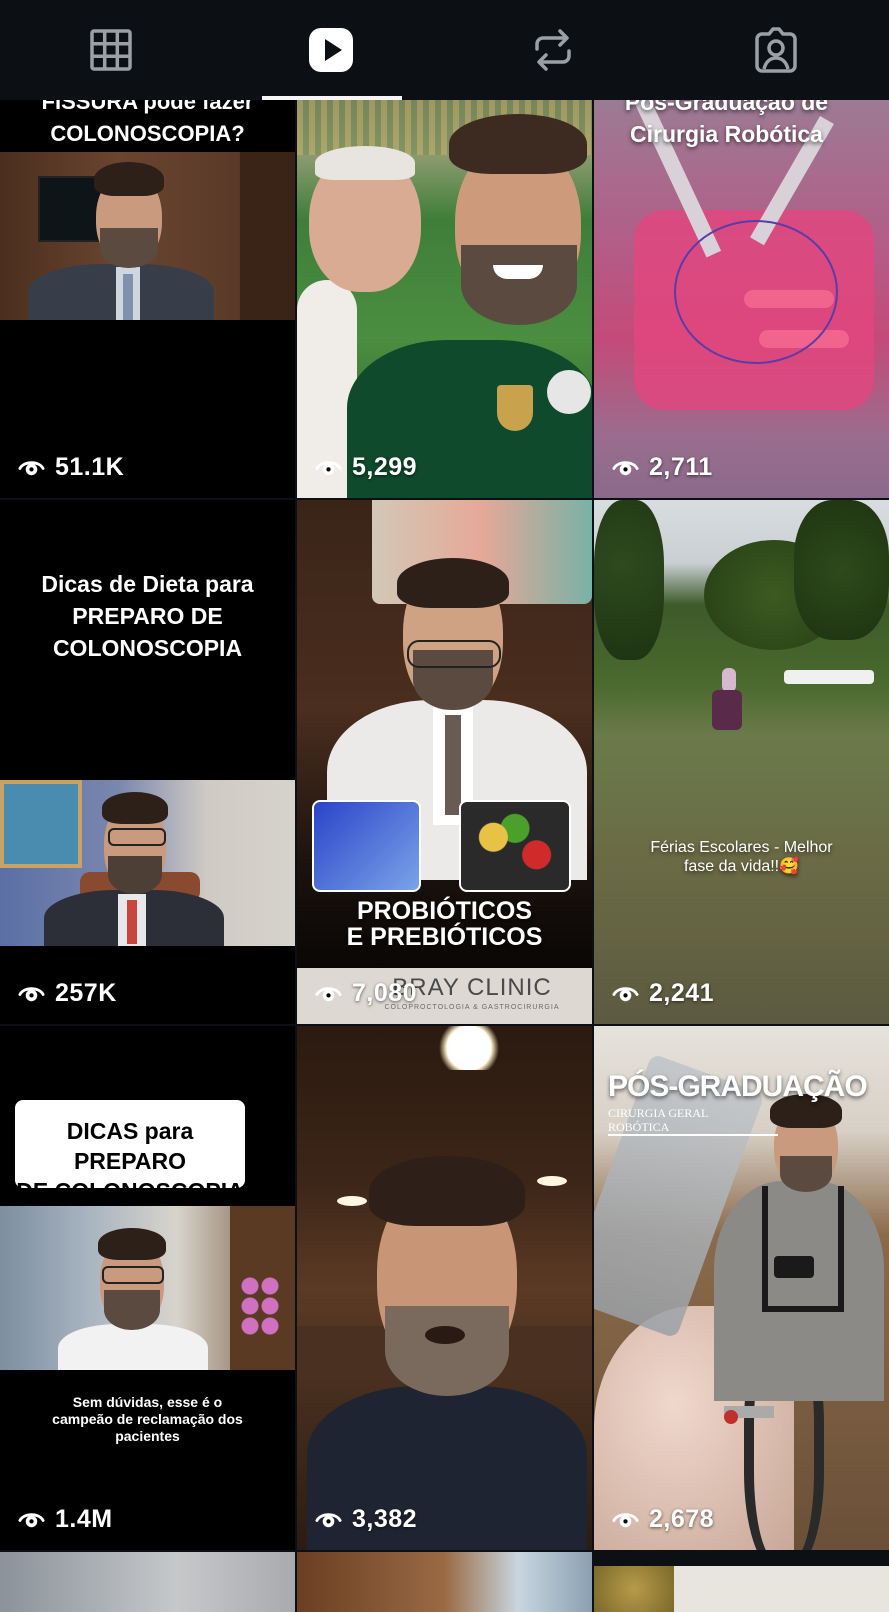 This screenshot has width=889, height=1612. Describe the element at coordinates (130, 1161) in the screenshot. I see `reel-title: DICAS para PREPARO DE COLONOSCOPIA` at that location.